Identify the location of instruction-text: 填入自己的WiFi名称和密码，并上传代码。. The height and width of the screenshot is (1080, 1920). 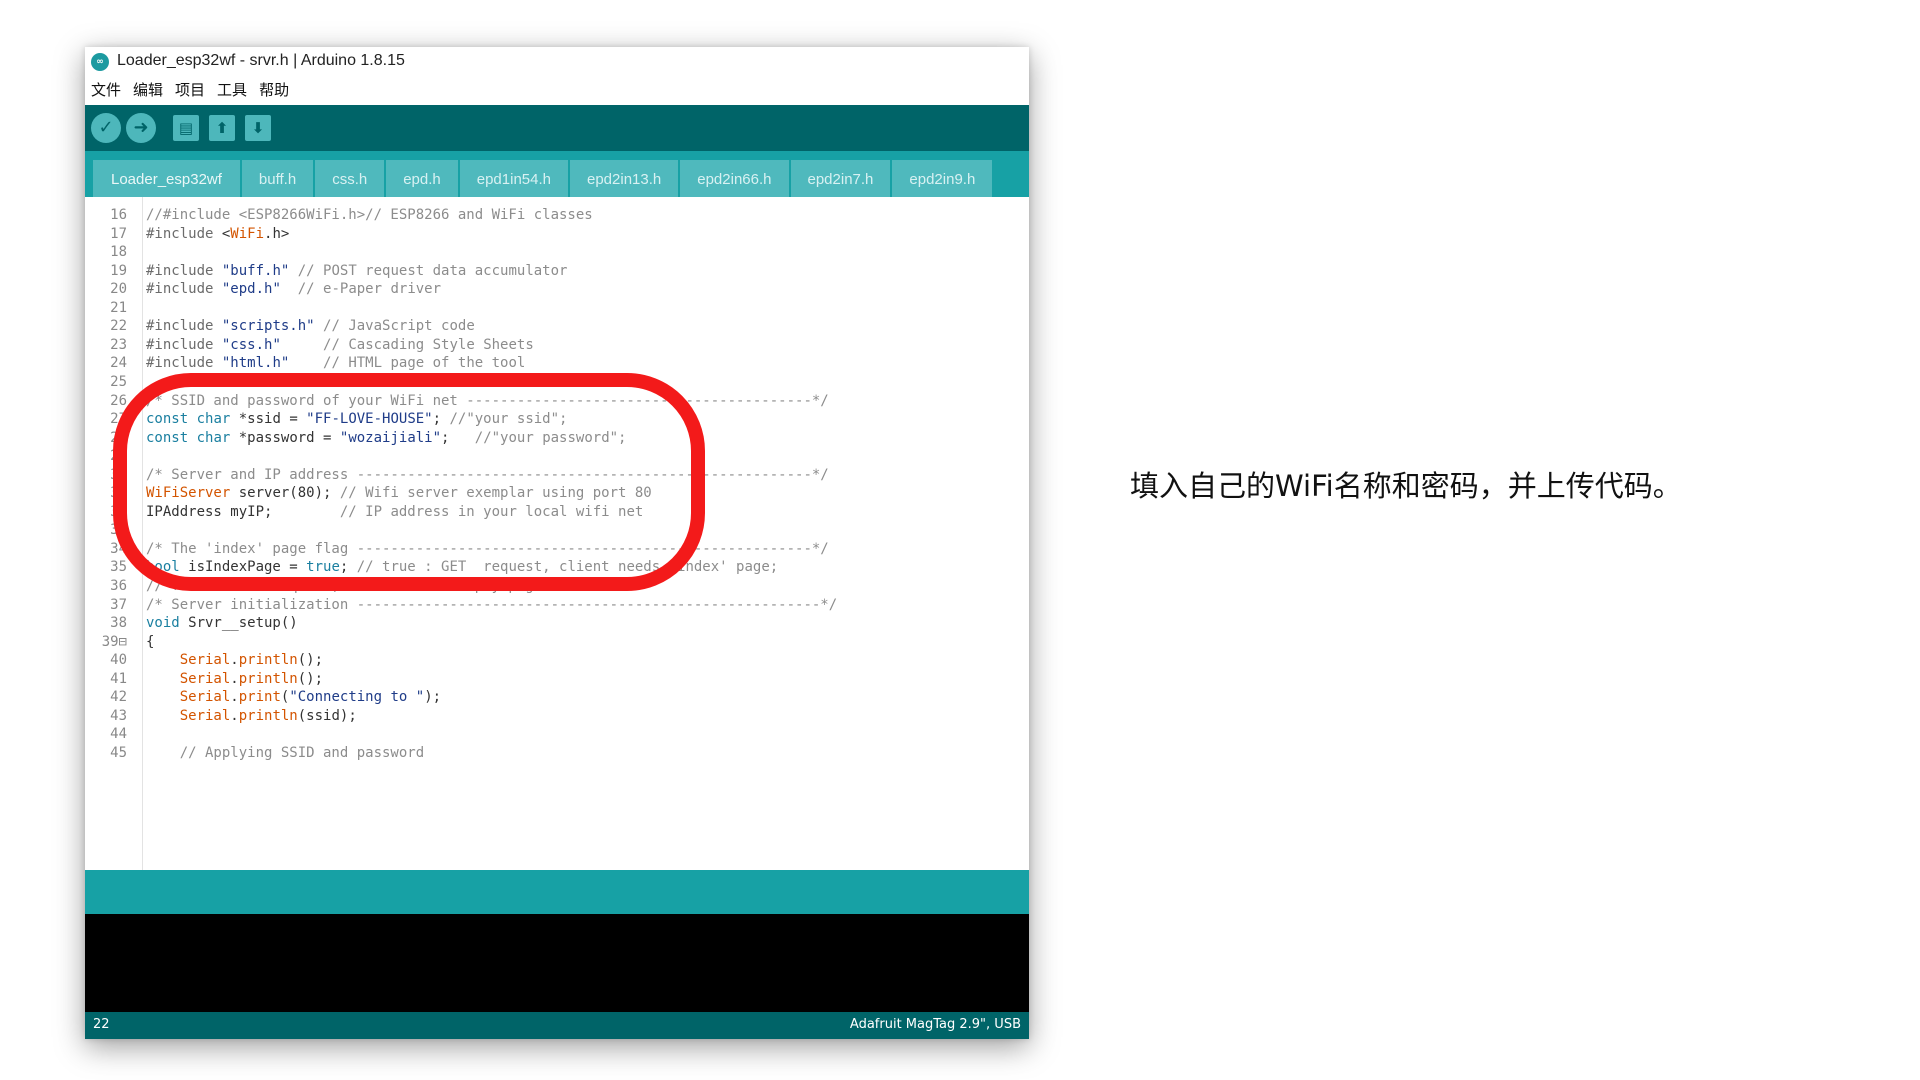
(1406, 486).